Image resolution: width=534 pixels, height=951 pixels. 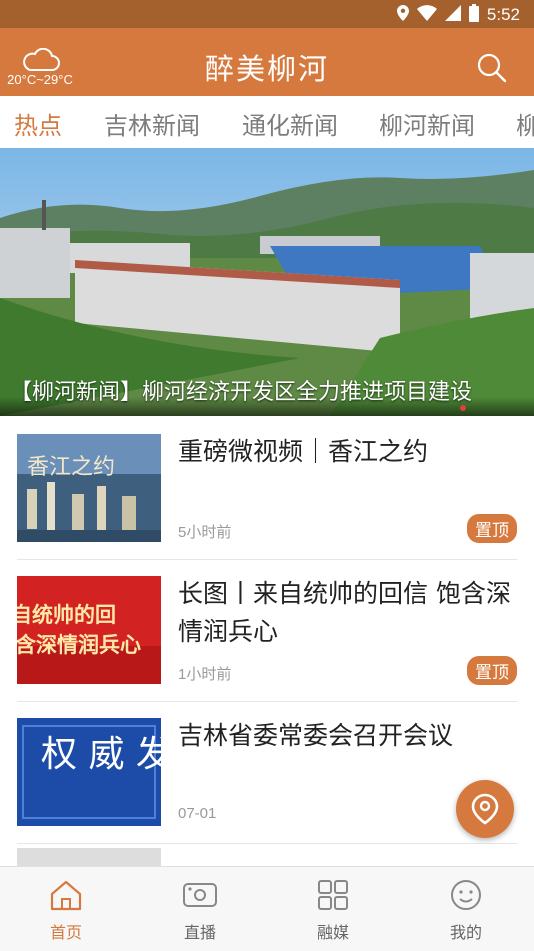 I want to click on status-bar: 5:52, so click(x=267, y=14).